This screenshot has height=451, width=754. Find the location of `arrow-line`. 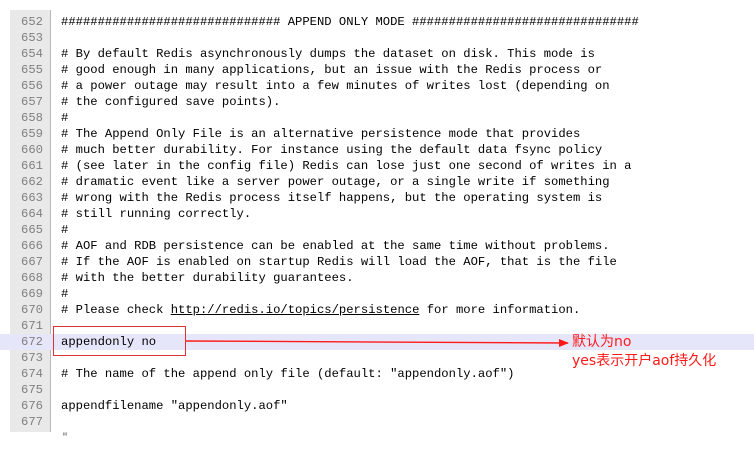

arrow-line is located at coordinates (377, 342).